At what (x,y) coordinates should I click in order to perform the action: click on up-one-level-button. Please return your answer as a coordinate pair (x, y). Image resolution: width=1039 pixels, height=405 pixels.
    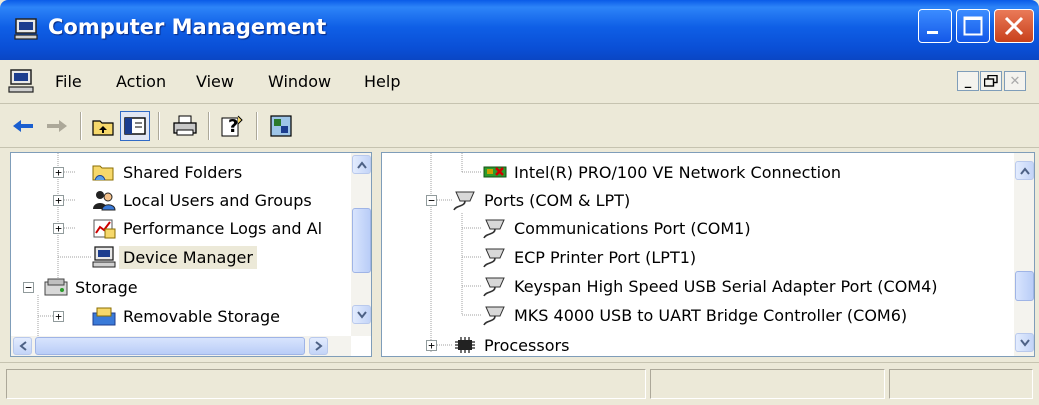
    Looking at the image, I should click on (103, 126).